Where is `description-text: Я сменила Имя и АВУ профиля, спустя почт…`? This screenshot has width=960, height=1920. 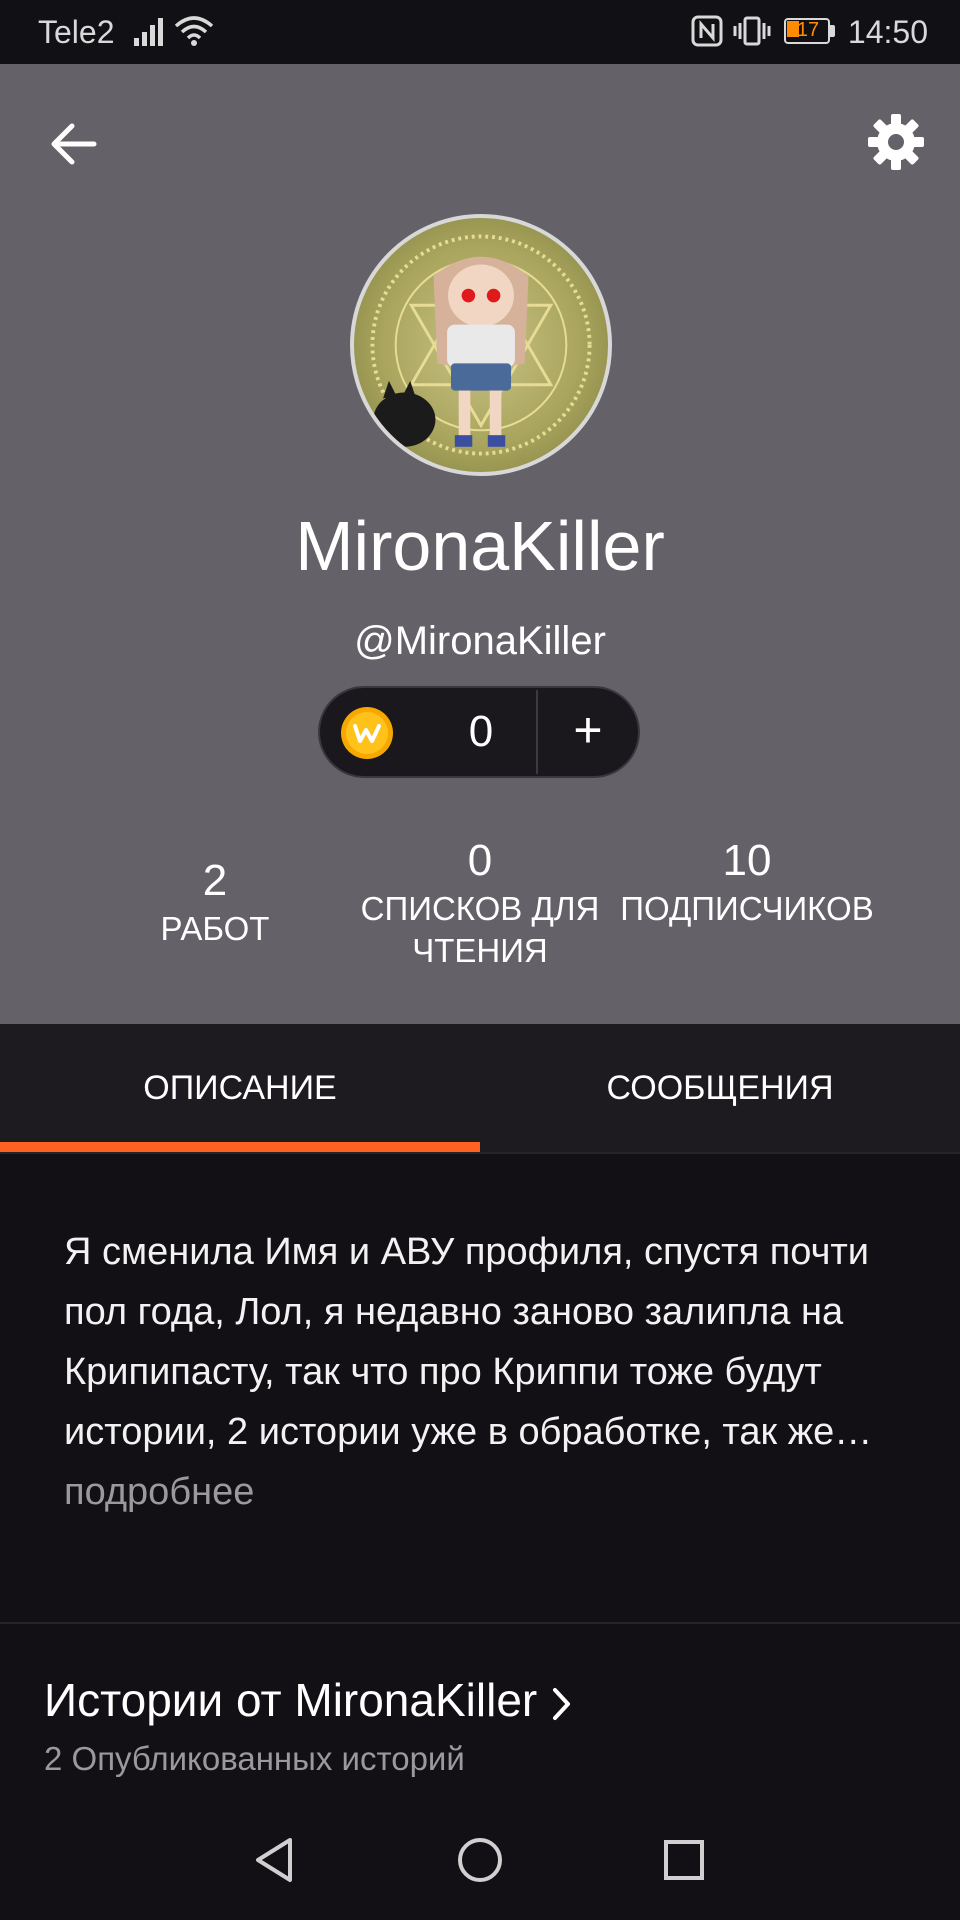 description-text: Я сменила Имя и АВУ профиля, спустя почт… is located at coordinates (468, 1342).